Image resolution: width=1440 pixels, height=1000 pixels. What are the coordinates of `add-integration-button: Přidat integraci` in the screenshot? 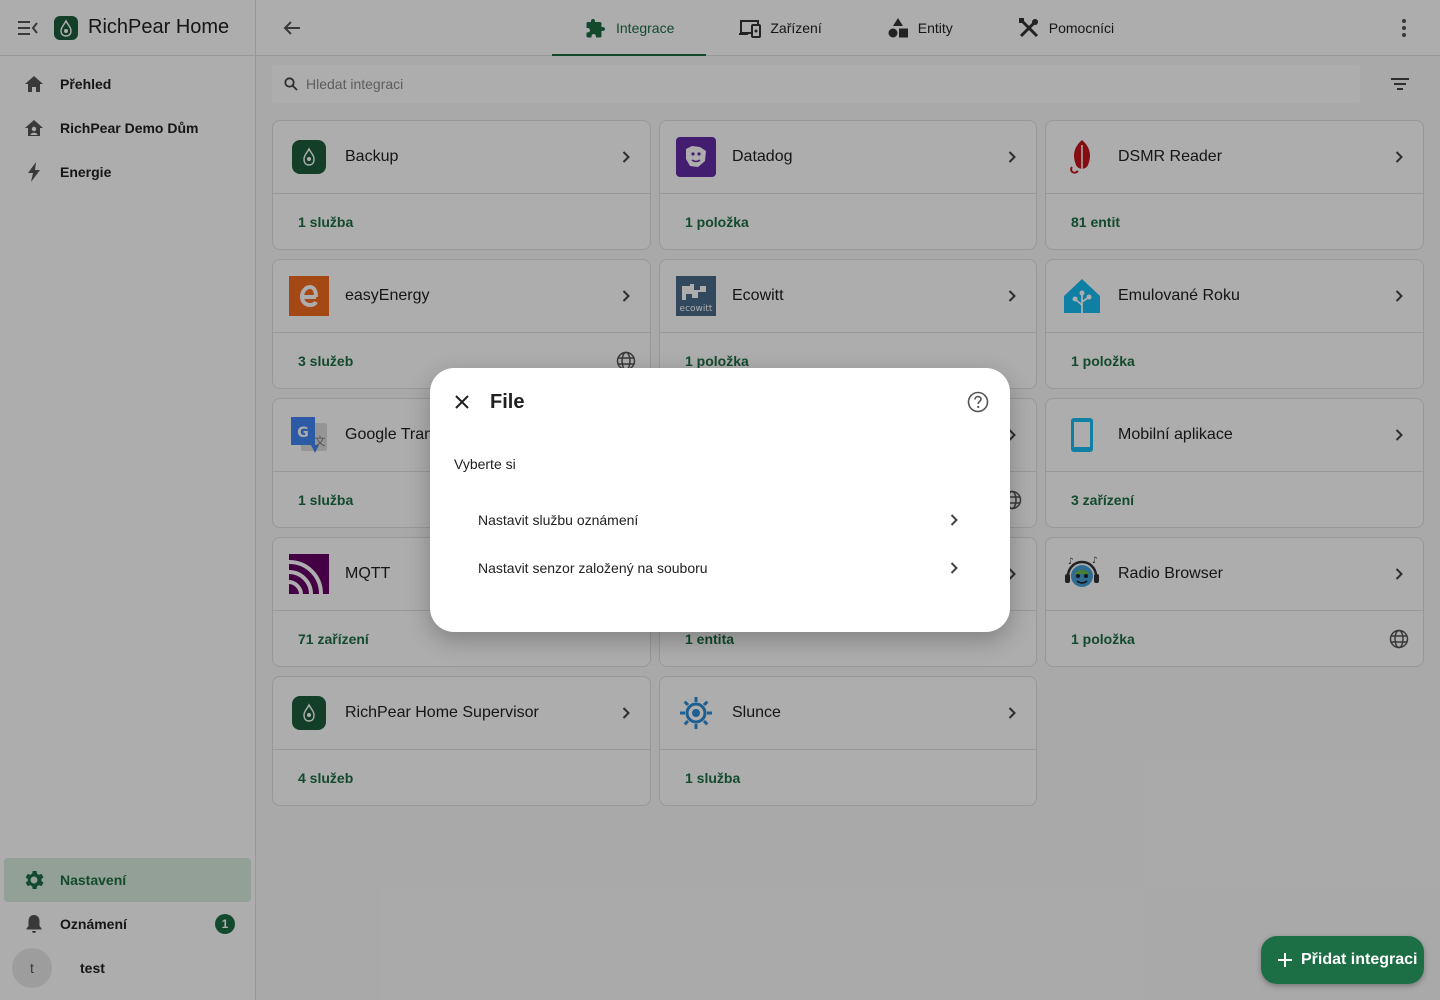 It's located at (1342, 960).